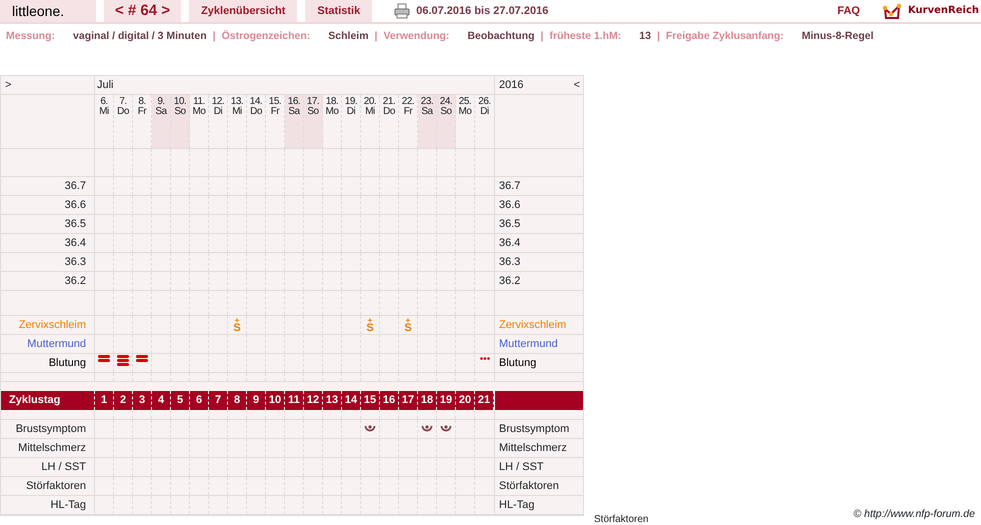 The height and width of the screenshot is (525, 981). What do you see at coordinates (294, 106) in the screenshot?
I see `day-label: 16. Sa` at bounding box center [294, 106].